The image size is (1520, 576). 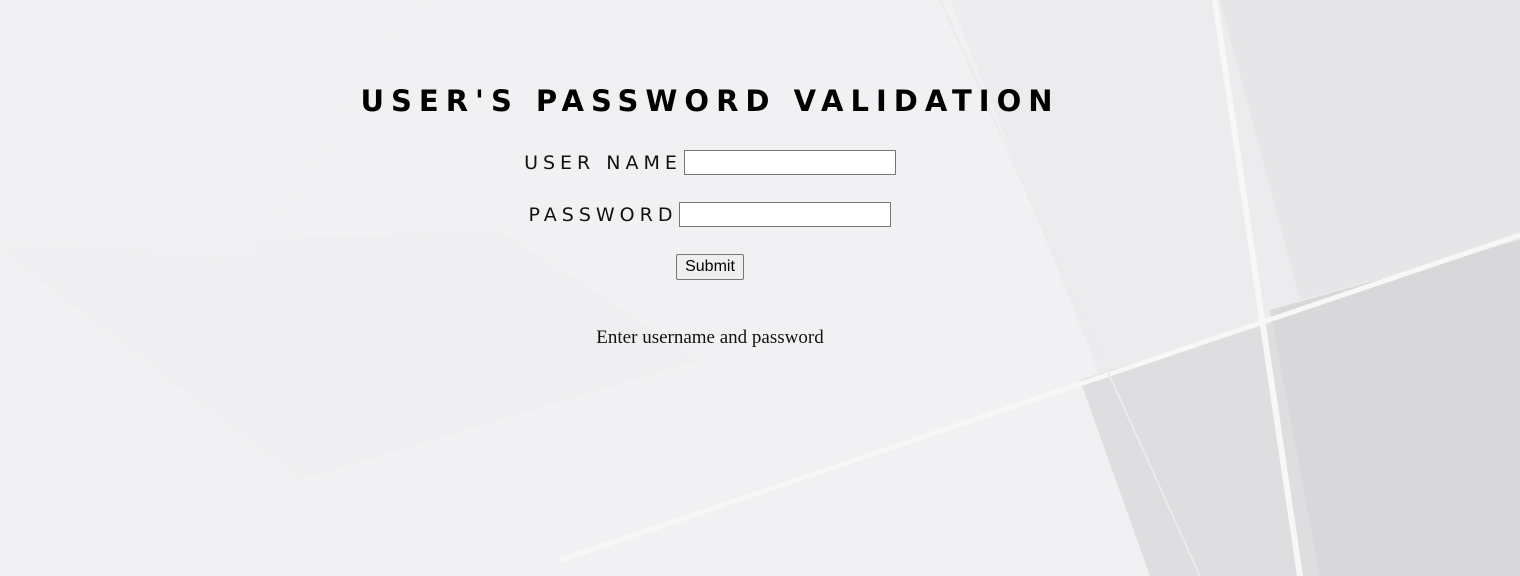 What do you see at coordinates (785, 214) in the screenshot?
I see `password-input` at bounding box center [785, 214].